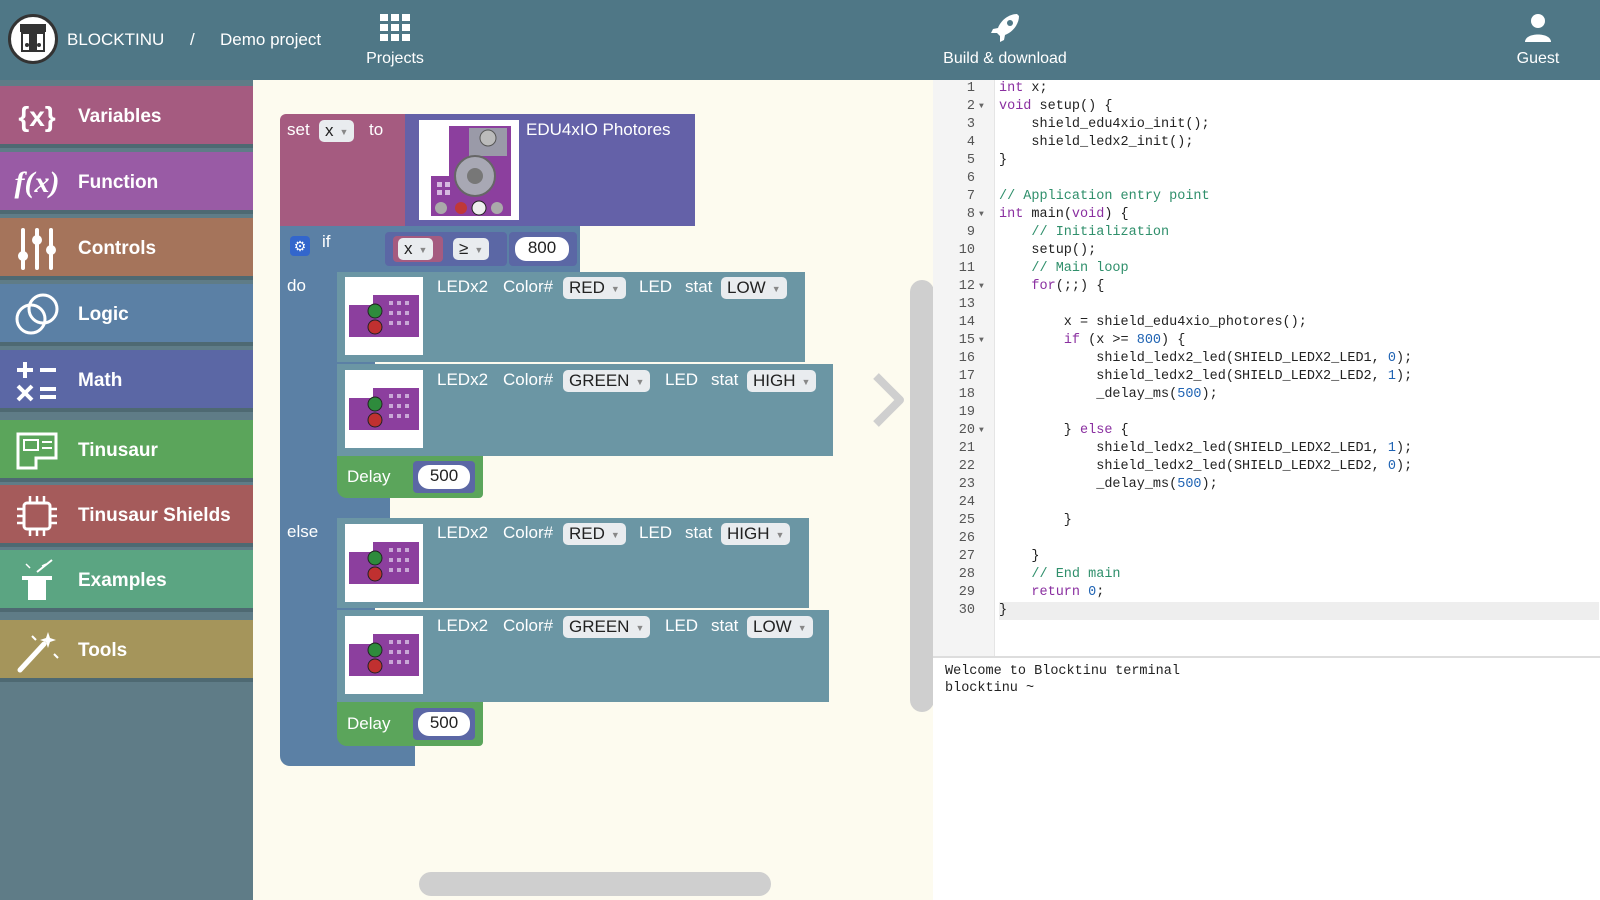  I want to click on line-number: 11, so click(966, 268).